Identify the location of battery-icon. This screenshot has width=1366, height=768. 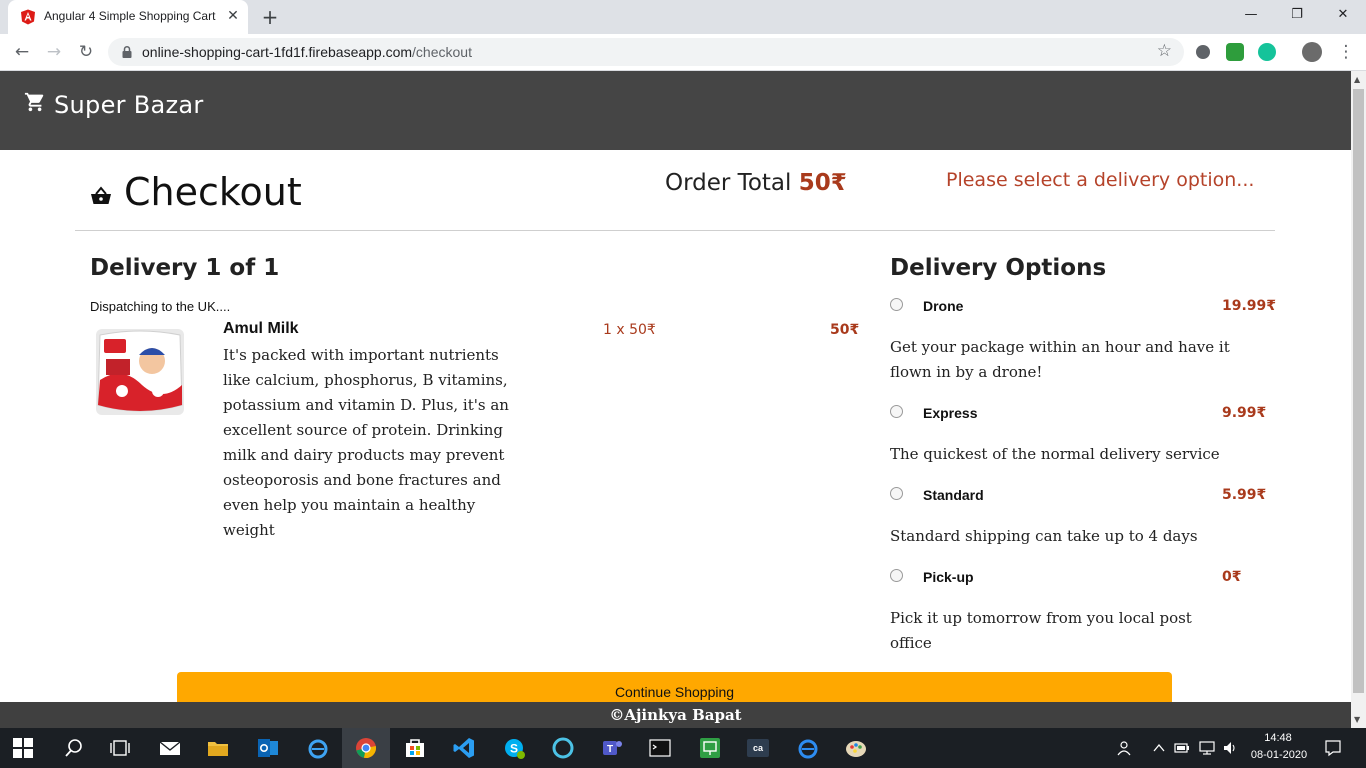
(1182, 748).